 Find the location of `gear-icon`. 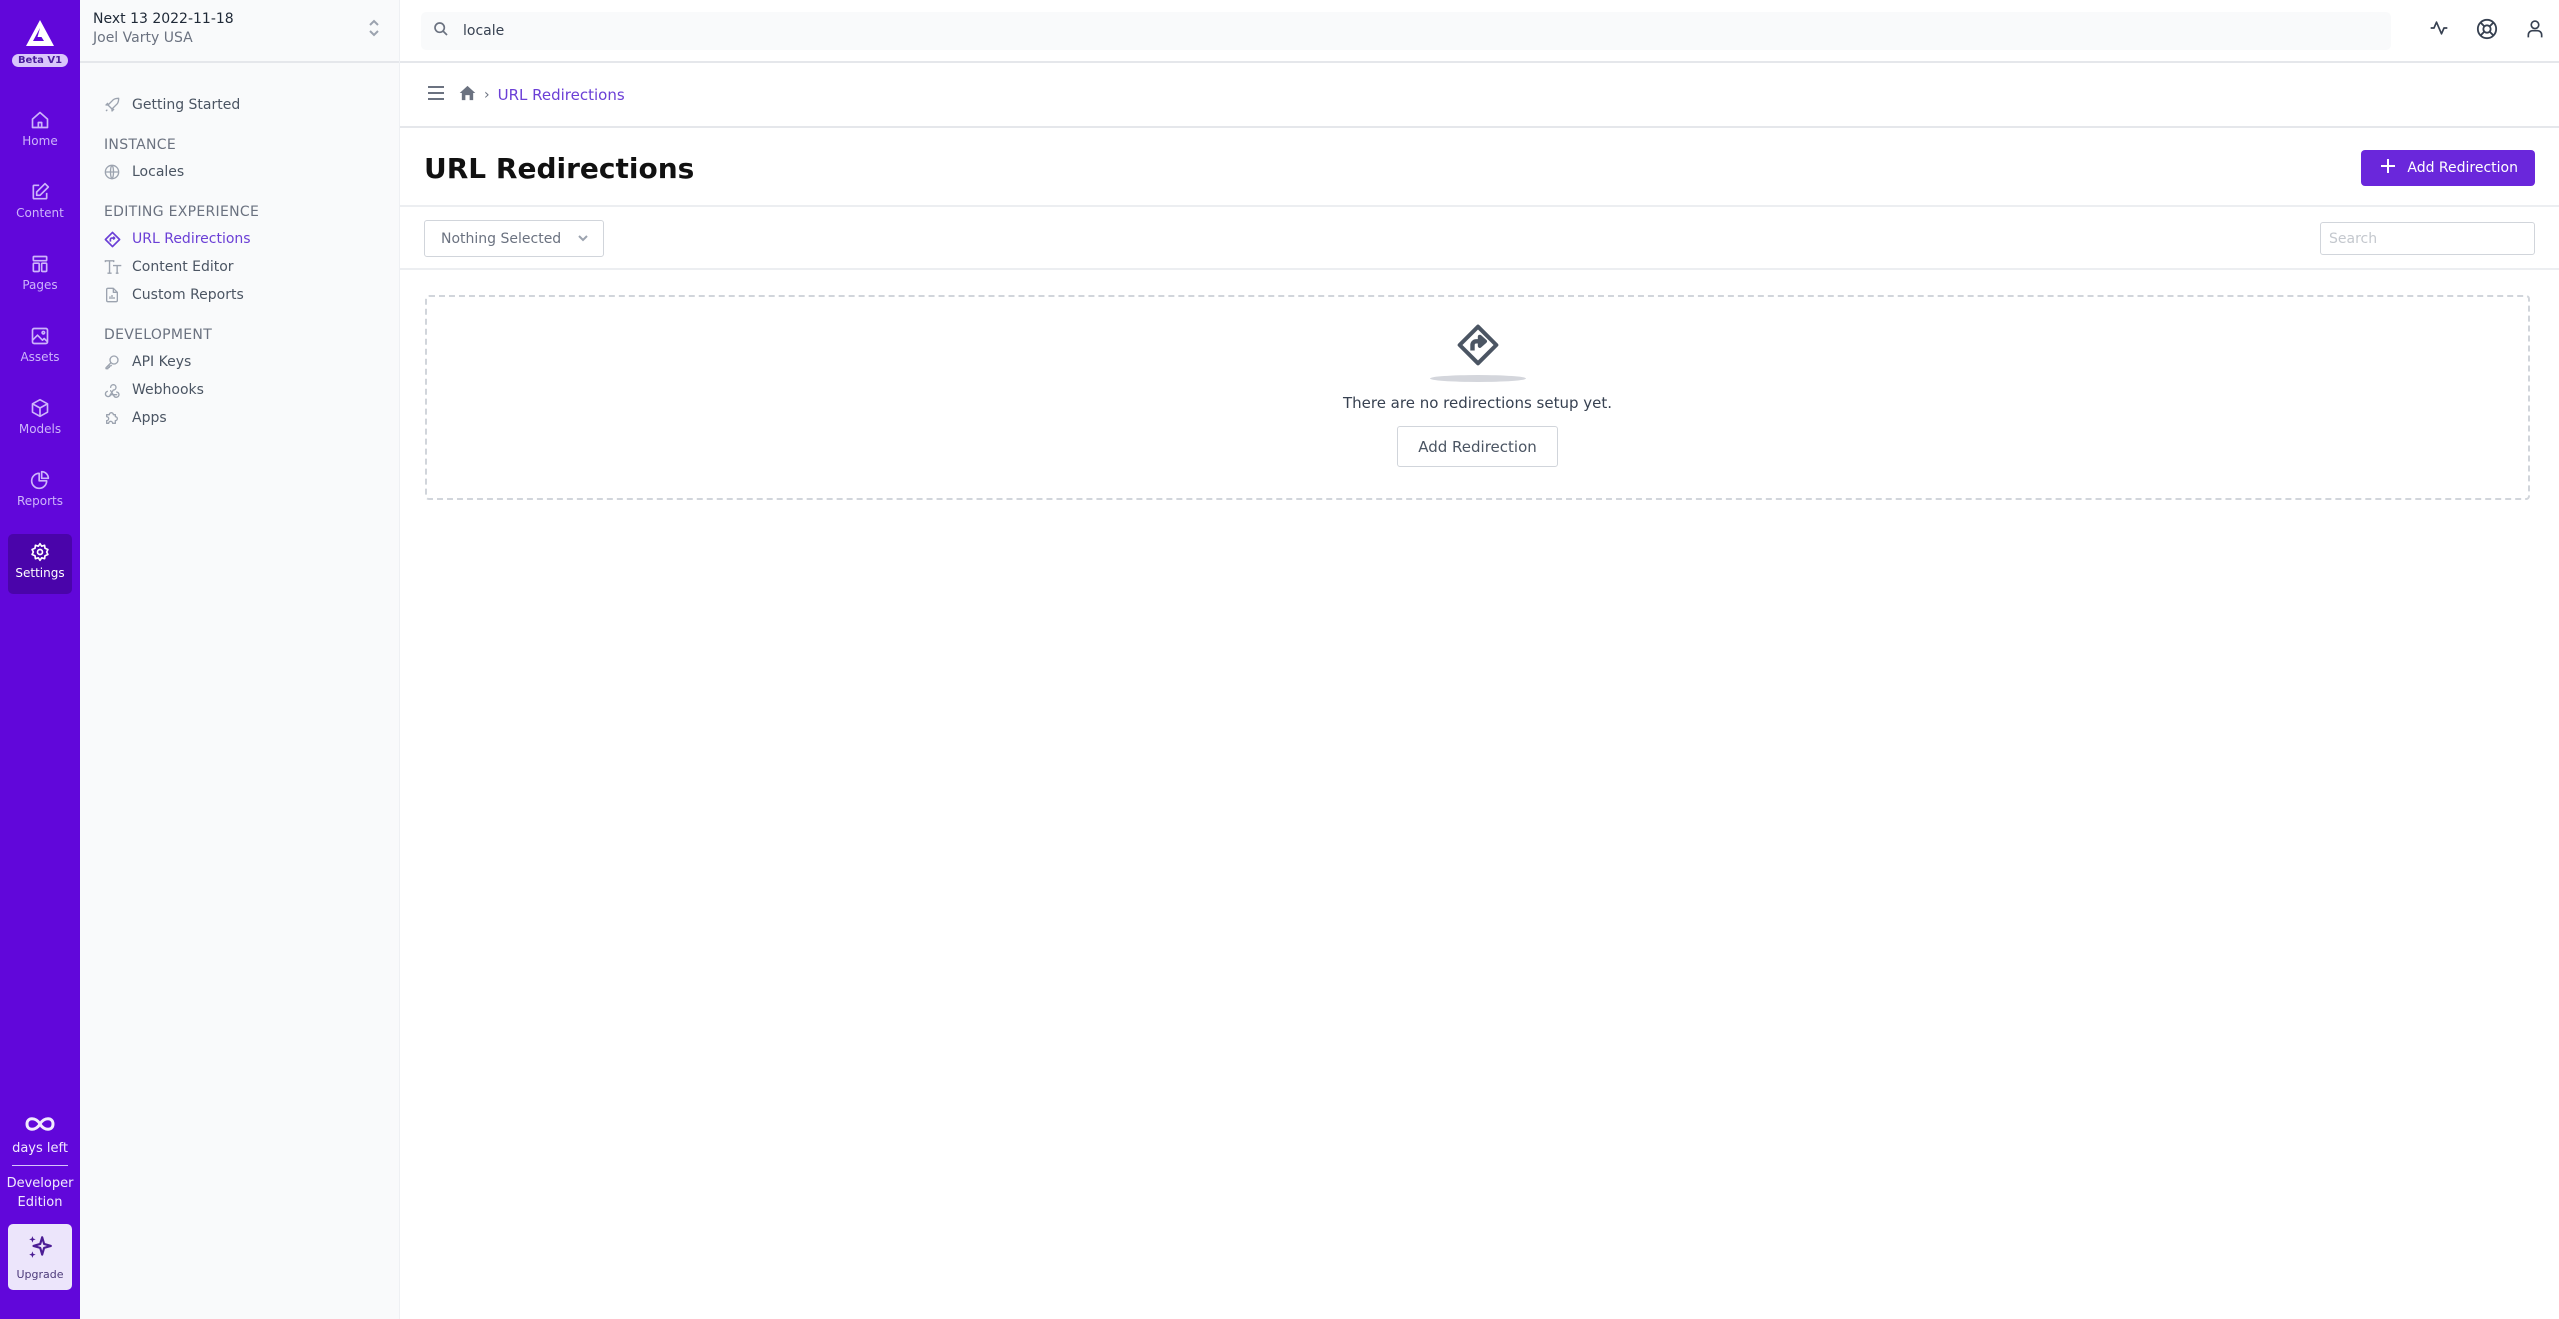

gear-icon is located at coordinates (40, 552).